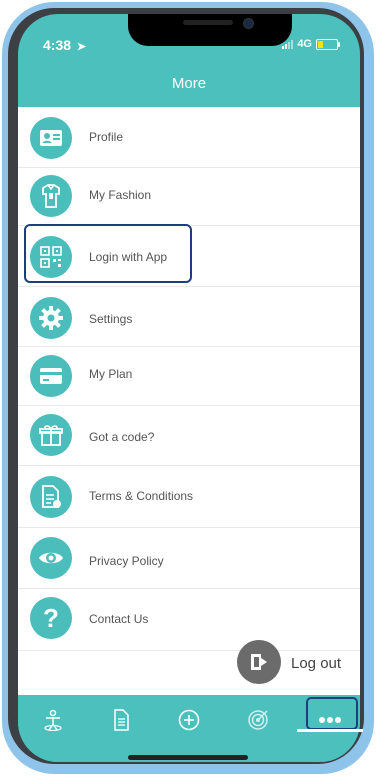 This screenshot has height=776, width=377. I want to click on gift-icon, so click(51, 435).